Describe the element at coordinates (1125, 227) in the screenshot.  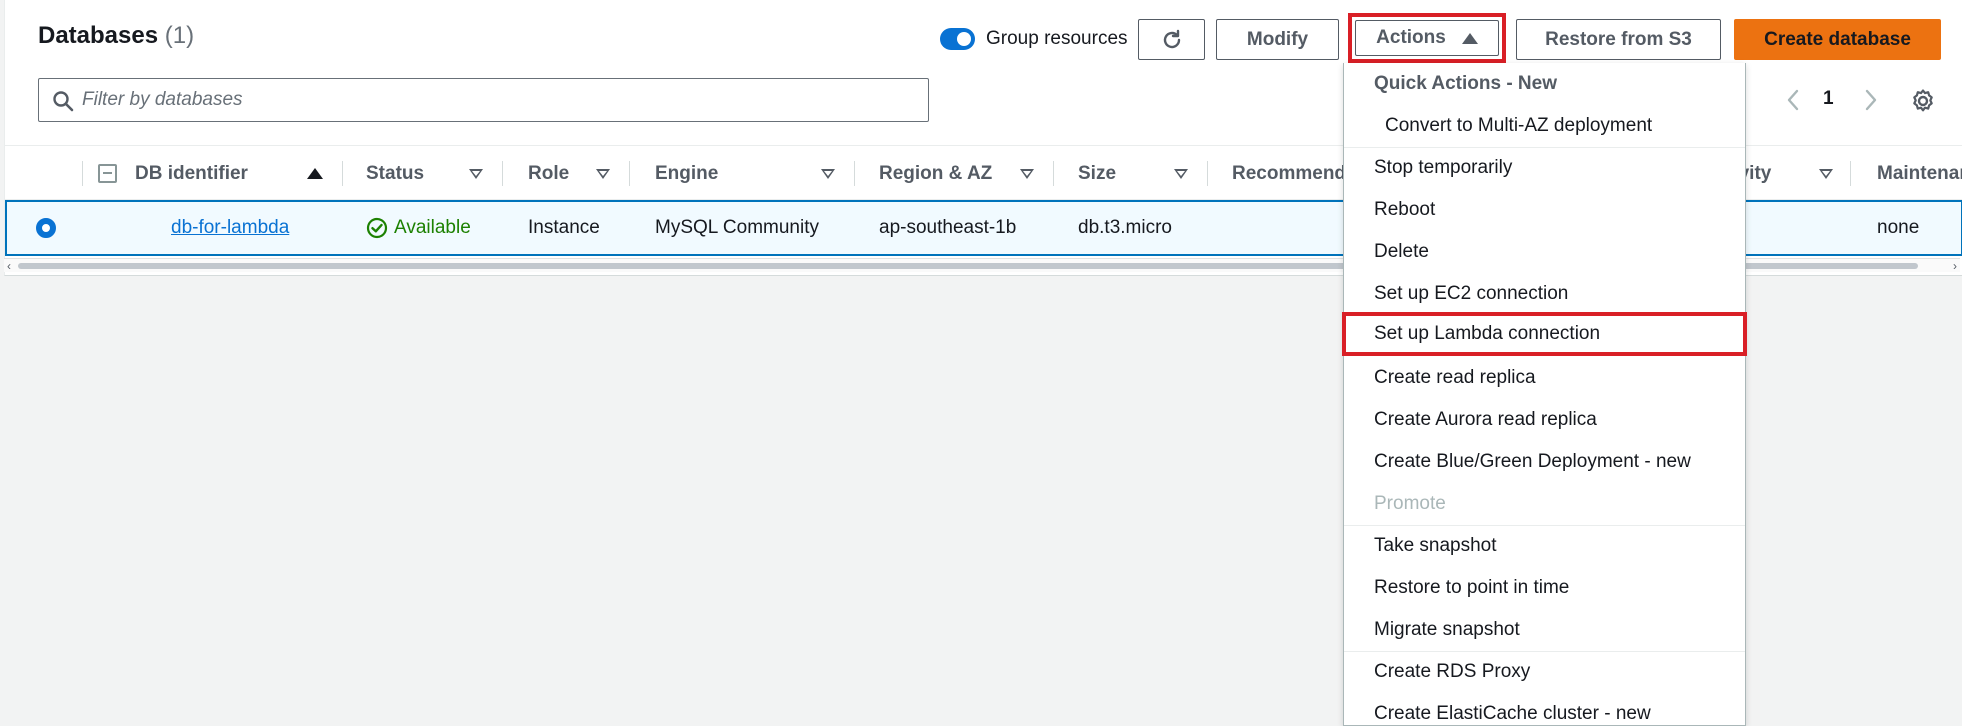
I see `size-cell: db.t3.micro` at that location.